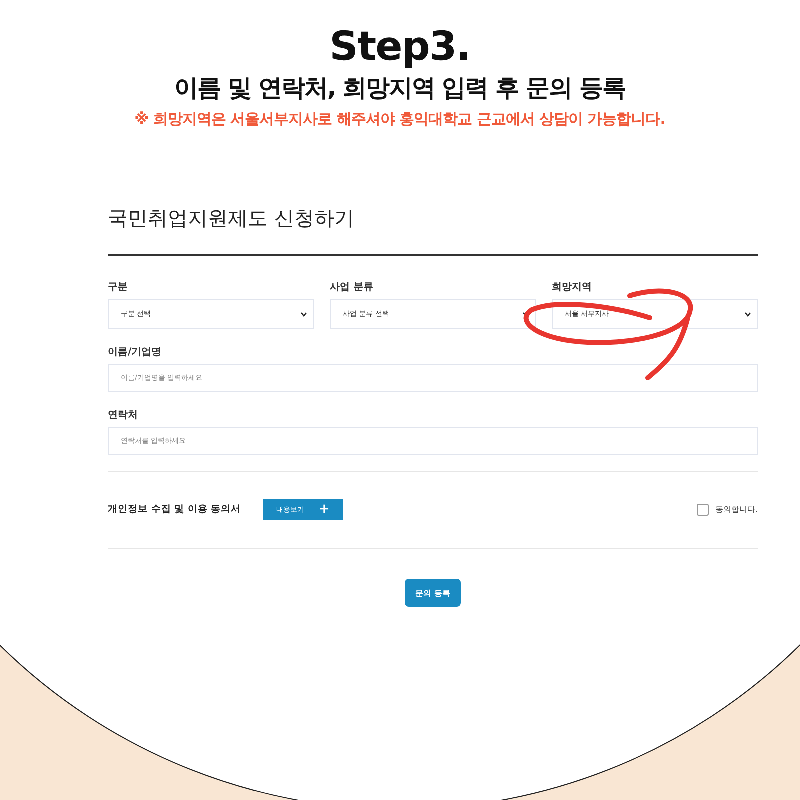 Image resolution: width=800 pixels, height=800 pixels. Describe the element at coordinates (400, 119) in the screenshot. I see `notice-text: ※ 희망지역은 서울서부지사로 해주셔야 홍익대학교 근교에서 상담이 가능합니다.` at that location.